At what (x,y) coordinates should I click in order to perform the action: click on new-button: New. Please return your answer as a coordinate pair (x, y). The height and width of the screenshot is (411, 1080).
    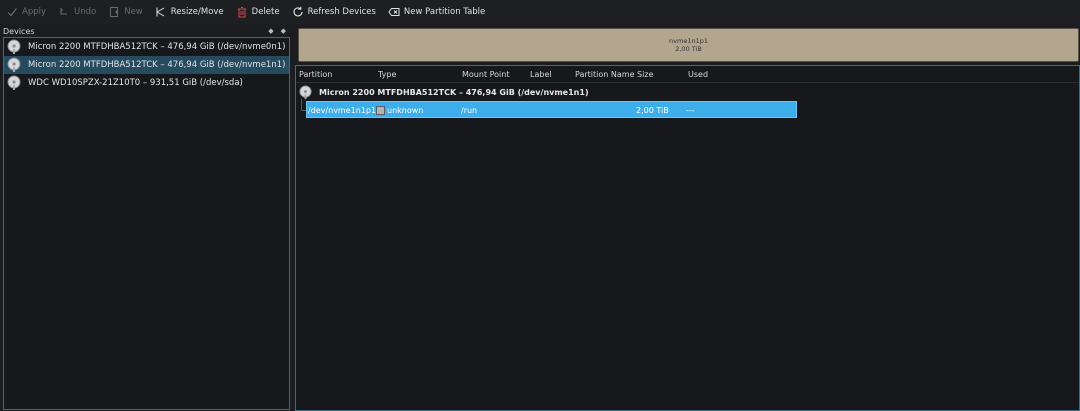
    Looking at the image, I should click on (125, 12).